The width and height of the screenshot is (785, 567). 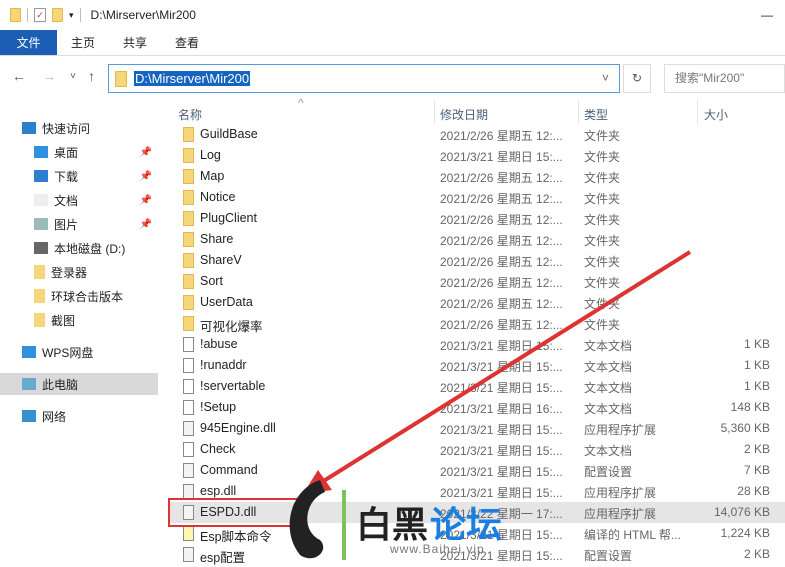 I want to click on sidebar-item-label: 环球合击版本, so click(x=87, y=296).